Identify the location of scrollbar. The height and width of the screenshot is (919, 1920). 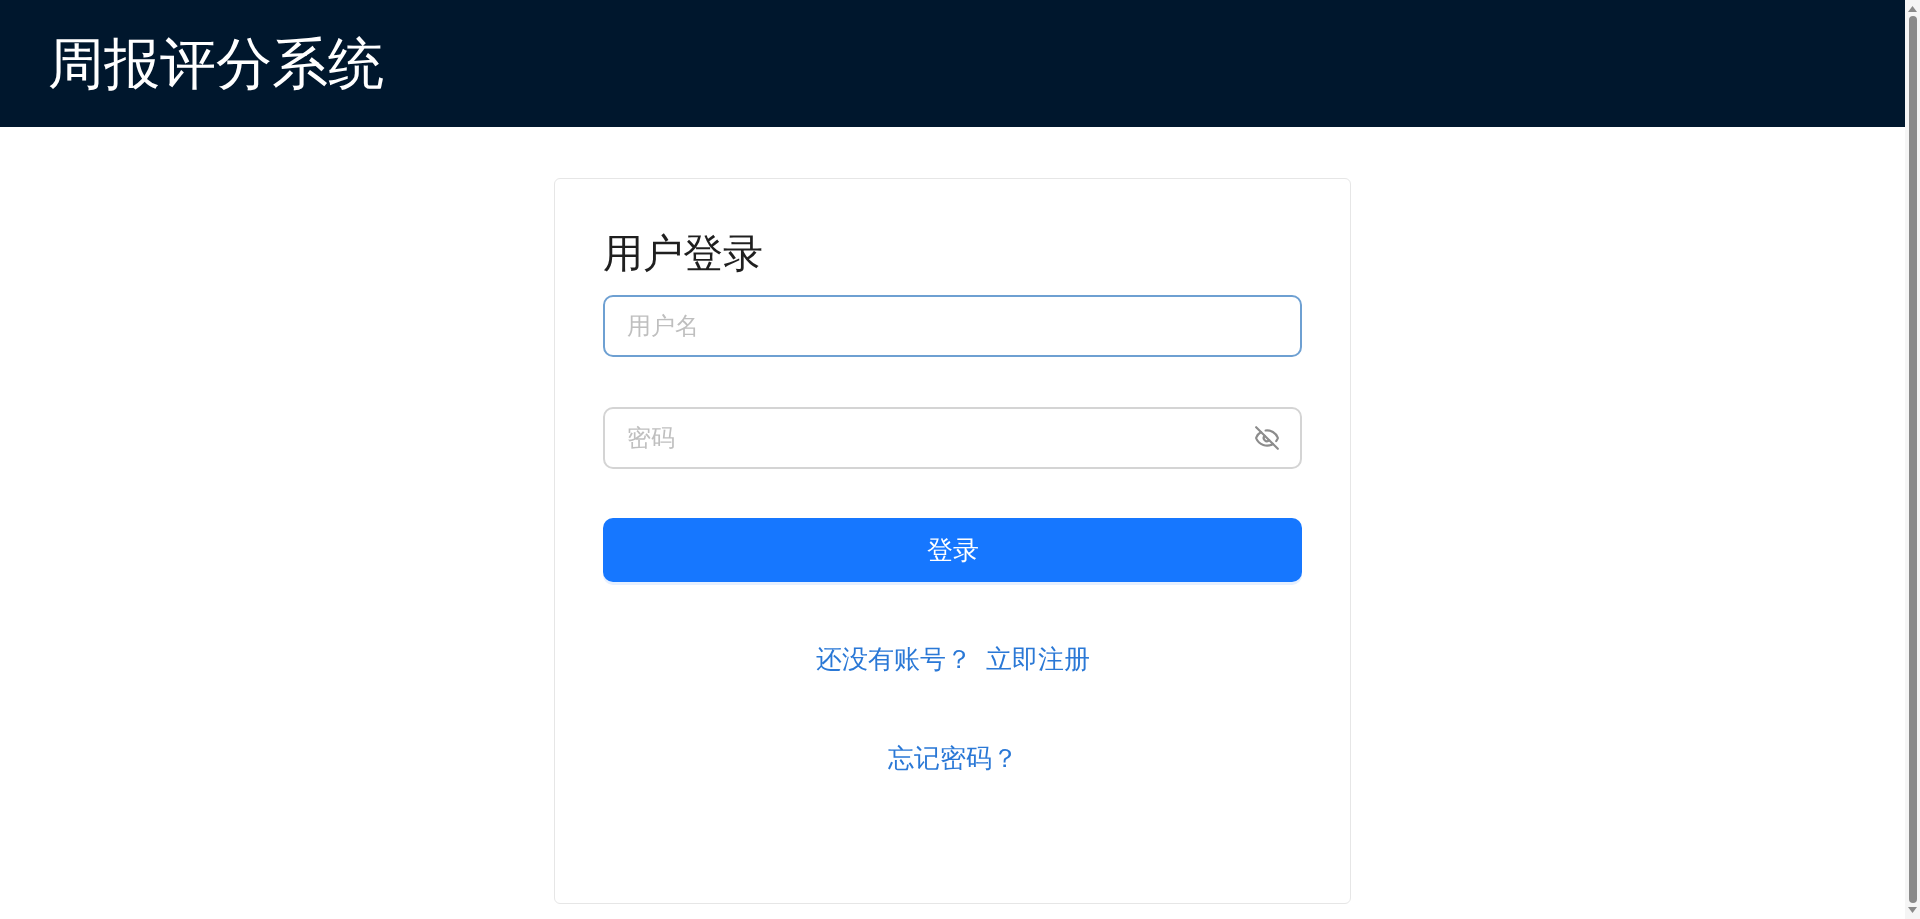
(1912, 459).